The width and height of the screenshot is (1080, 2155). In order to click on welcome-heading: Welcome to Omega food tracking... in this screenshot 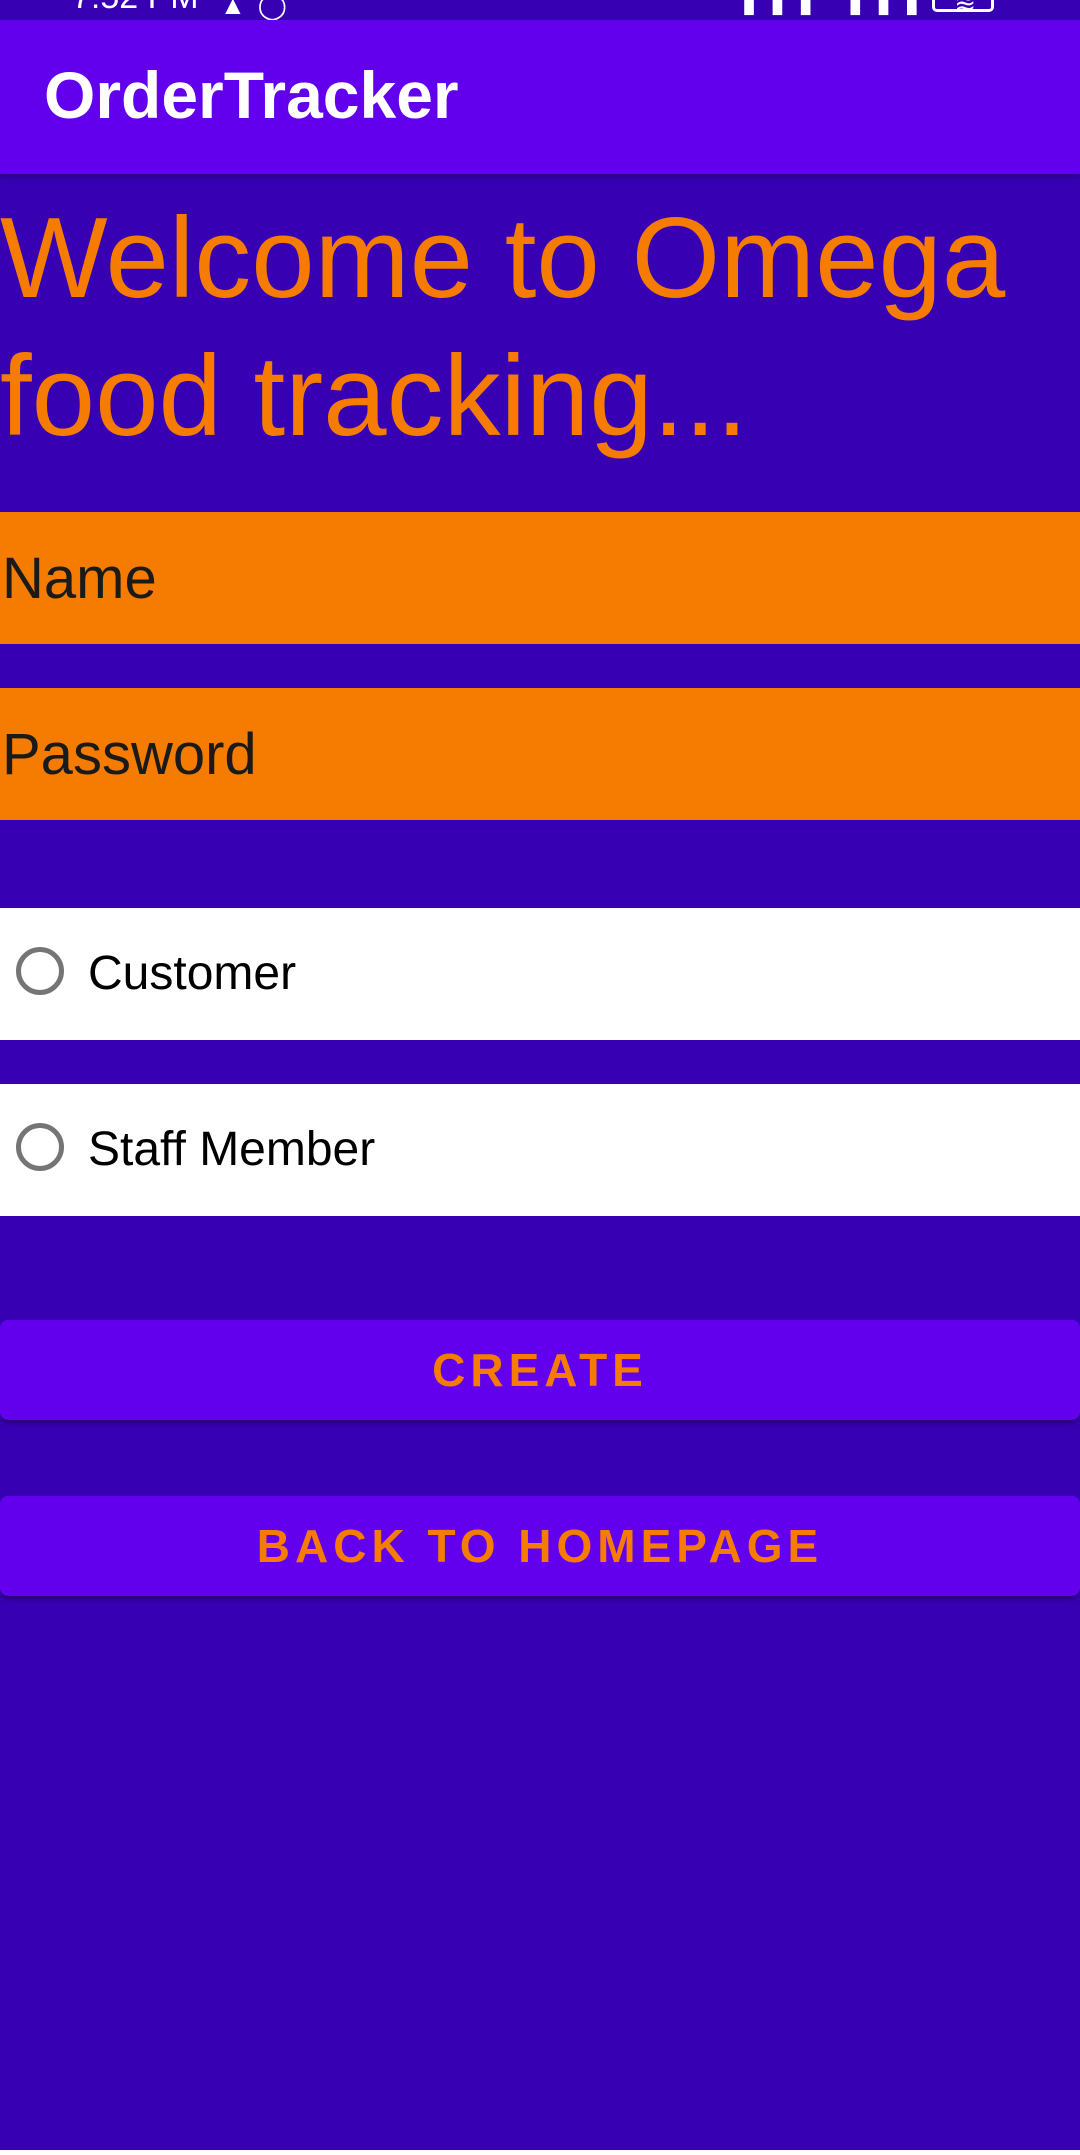, I will do `click(503, 327)`.